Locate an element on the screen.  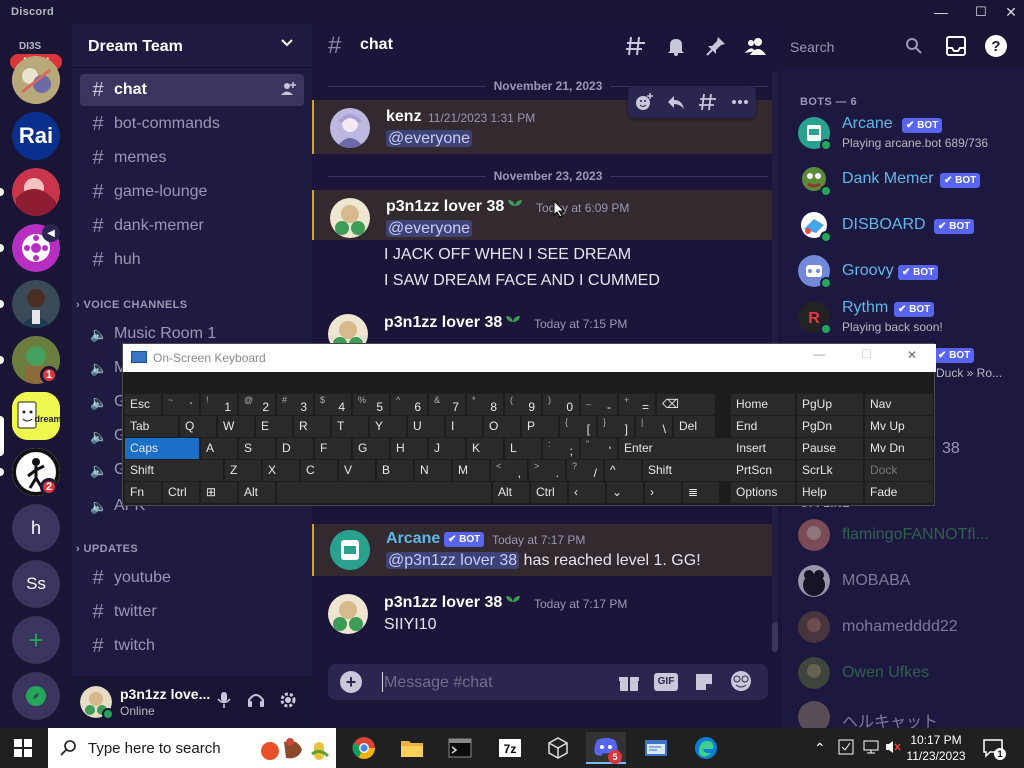
osk-key: " ' is located at coordinates (599, 448).